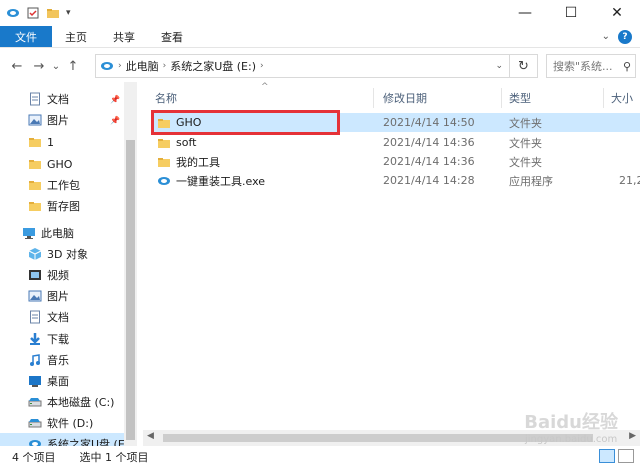  I want to click on file-size: 21,2, so click(629, 180).